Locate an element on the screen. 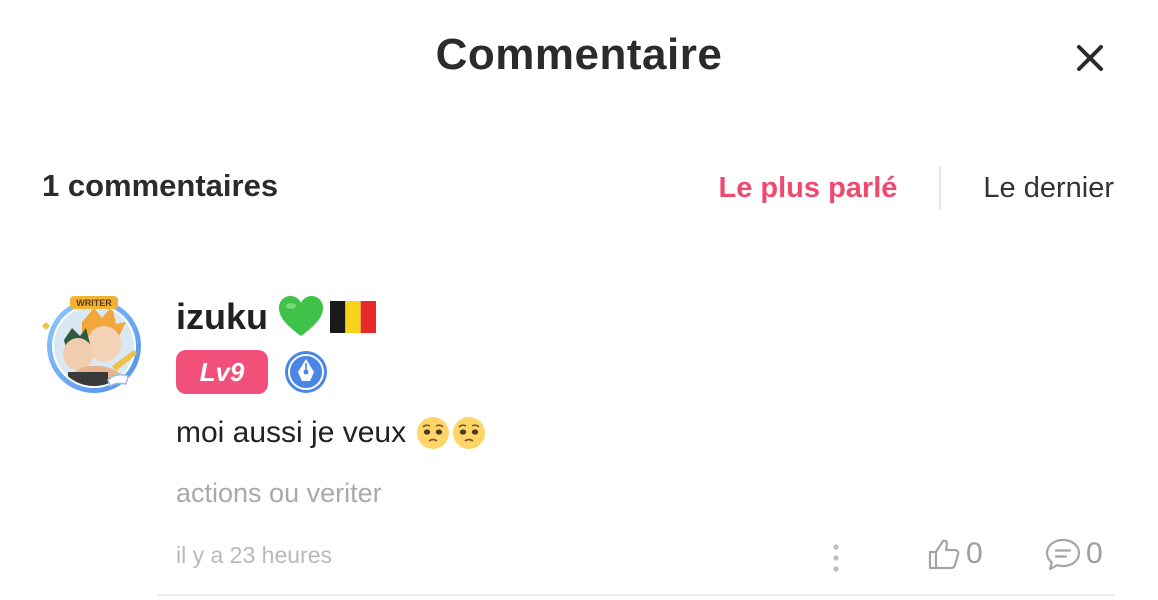 The height and width of the screenshot is (600, 1158). comment-topic: actions ou veriter is located at coordinates (279, 493).